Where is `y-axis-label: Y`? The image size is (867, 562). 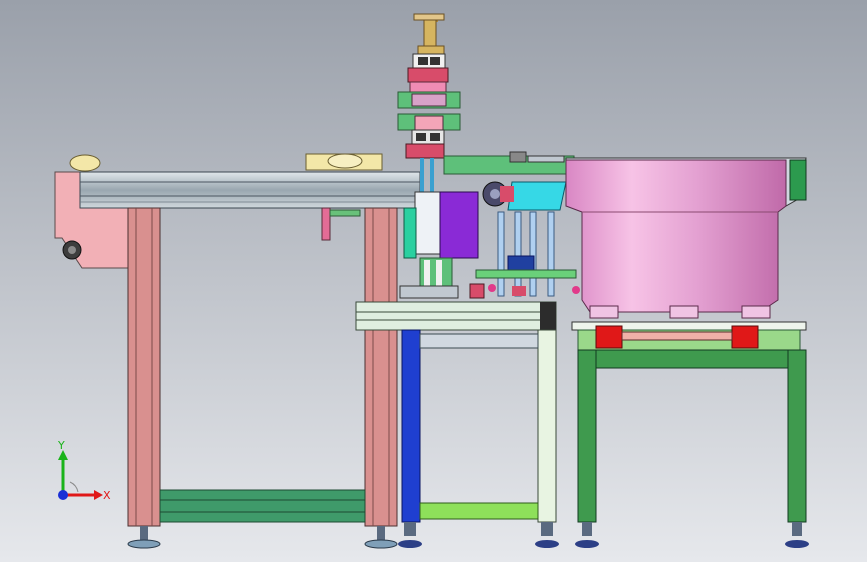
y-axis-label: Y is located at coordinates (61, 445).